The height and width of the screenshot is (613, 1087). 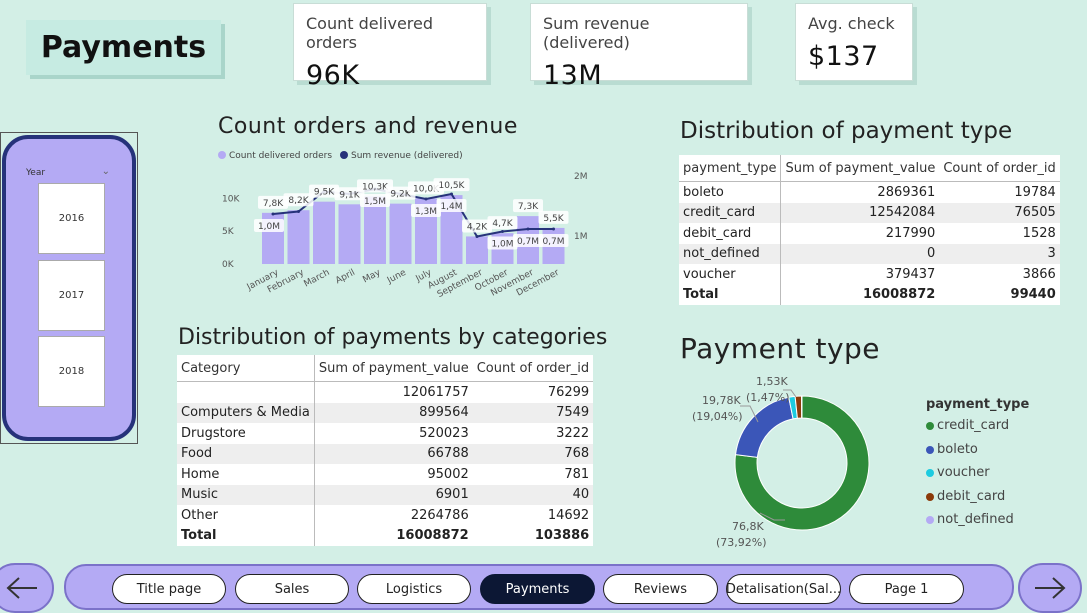 What do you see at coordinates (768, 397) in the screenshot?
I see `callout-pct: (1,47%)` at bounding box center [768, 397].